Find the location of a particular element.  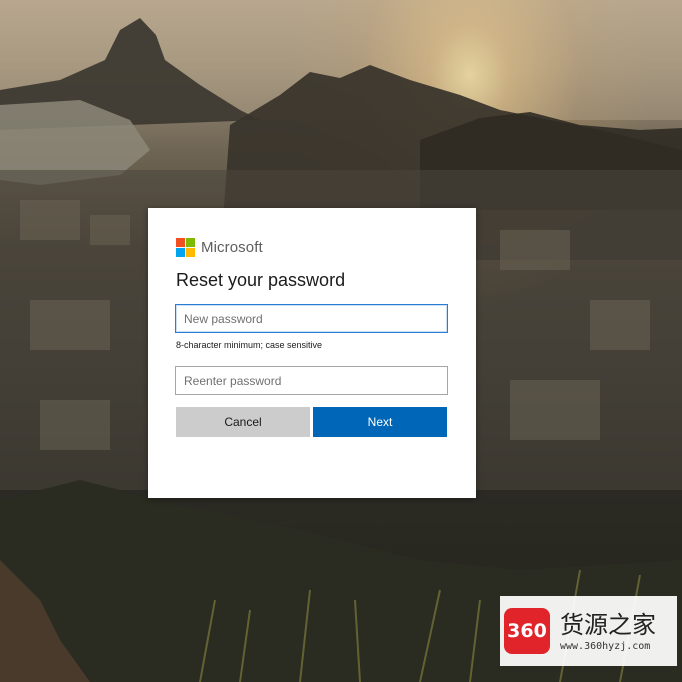

watermark-badge: 360 is located at coordinates (527, 631).